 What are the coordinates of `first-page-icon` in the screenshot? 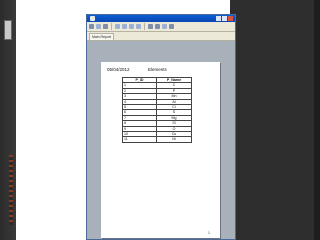 It's located at (117, 26).